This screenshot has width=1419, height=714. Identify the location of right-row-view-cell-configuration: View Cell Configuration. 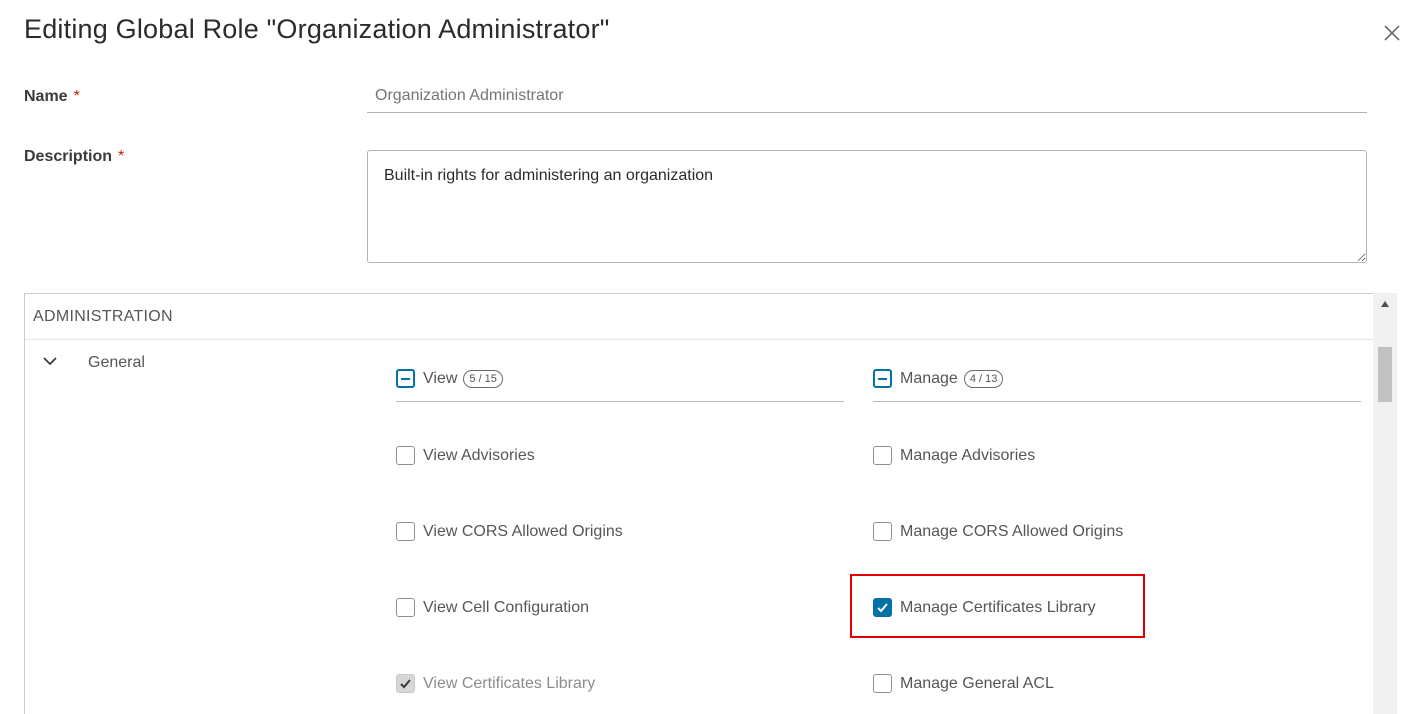
(492, 607).